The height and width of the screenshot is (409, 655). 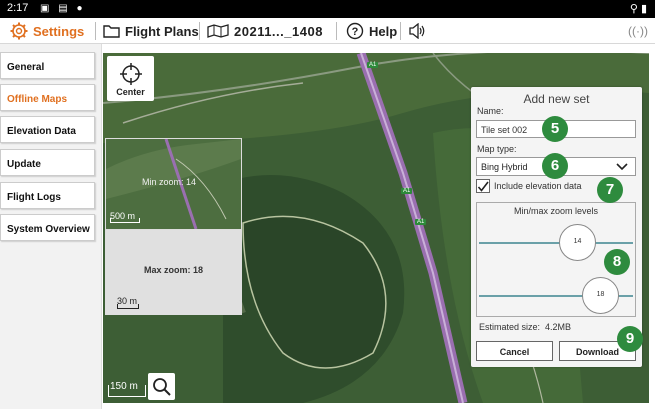 I want to click on map-file-icon, so click(x=218, y=31).